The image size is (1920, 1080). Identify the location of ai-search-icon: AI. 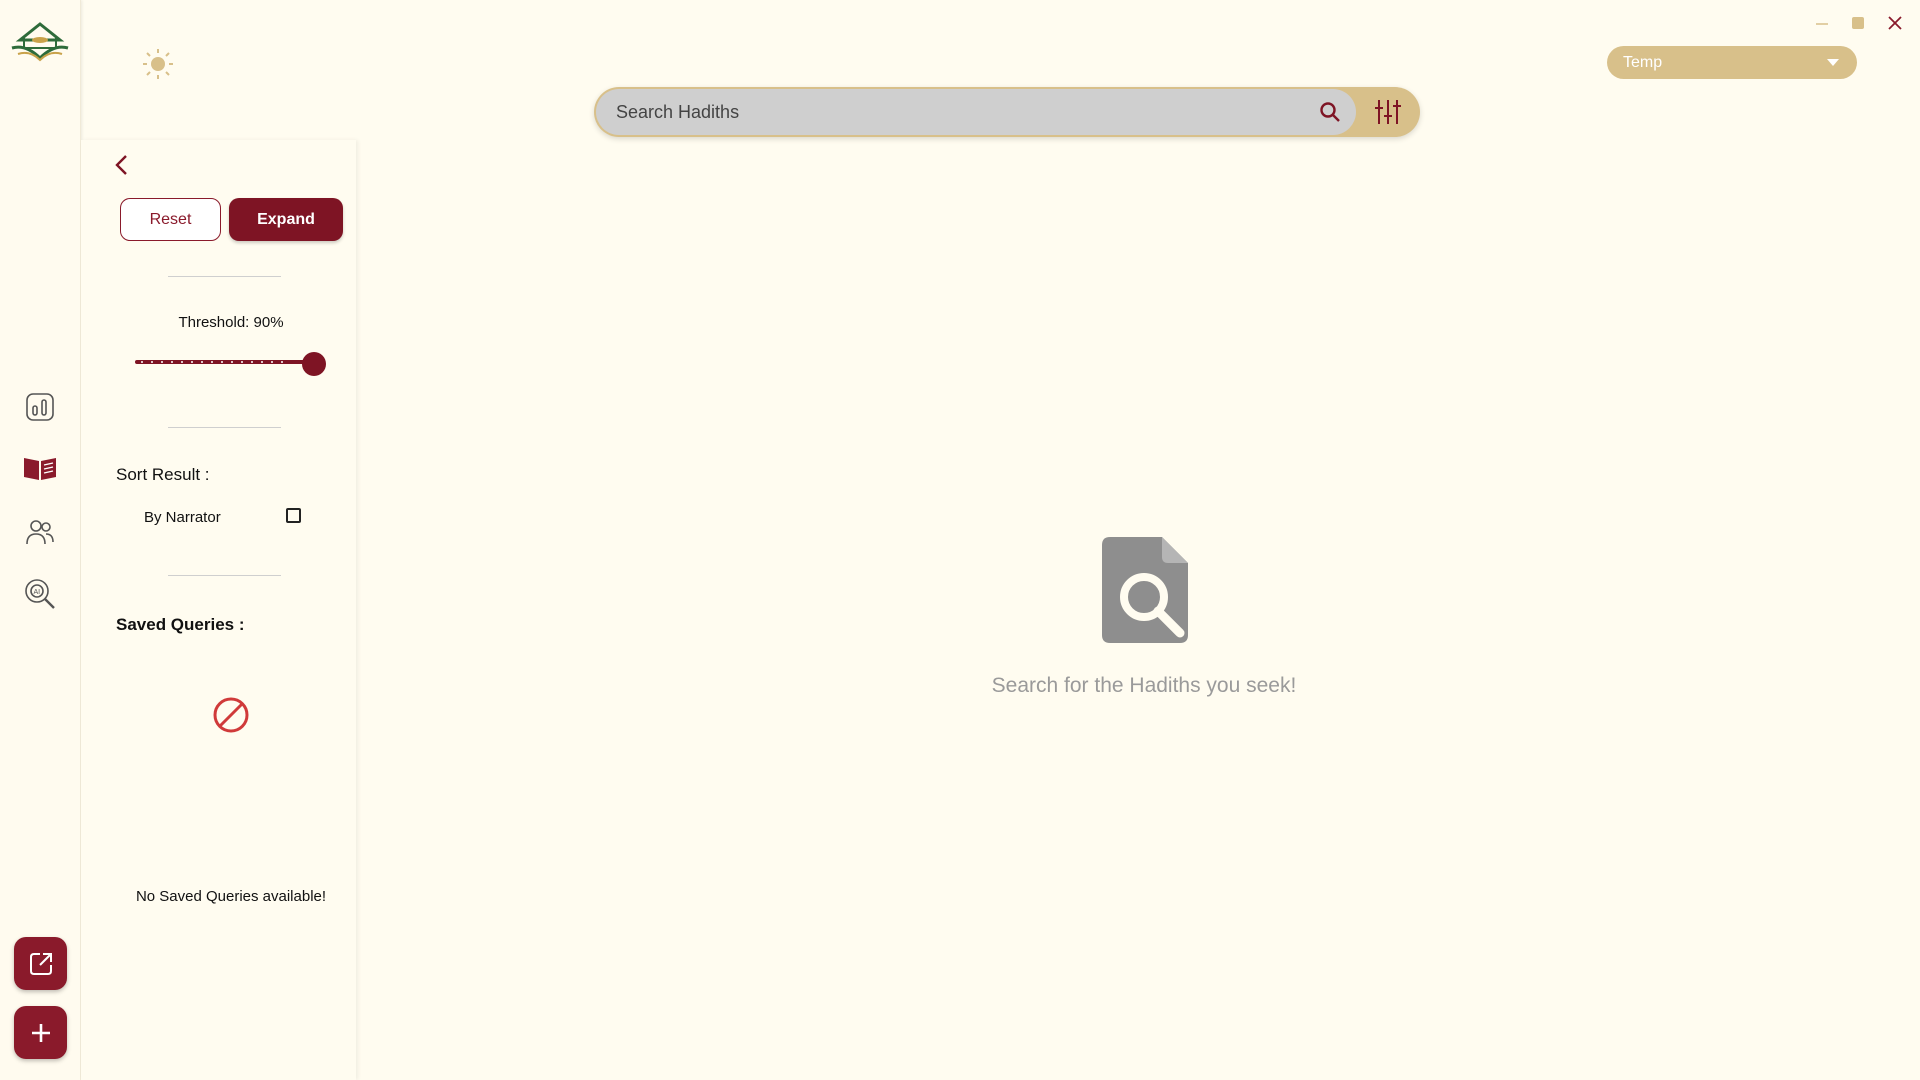
(40, 594).